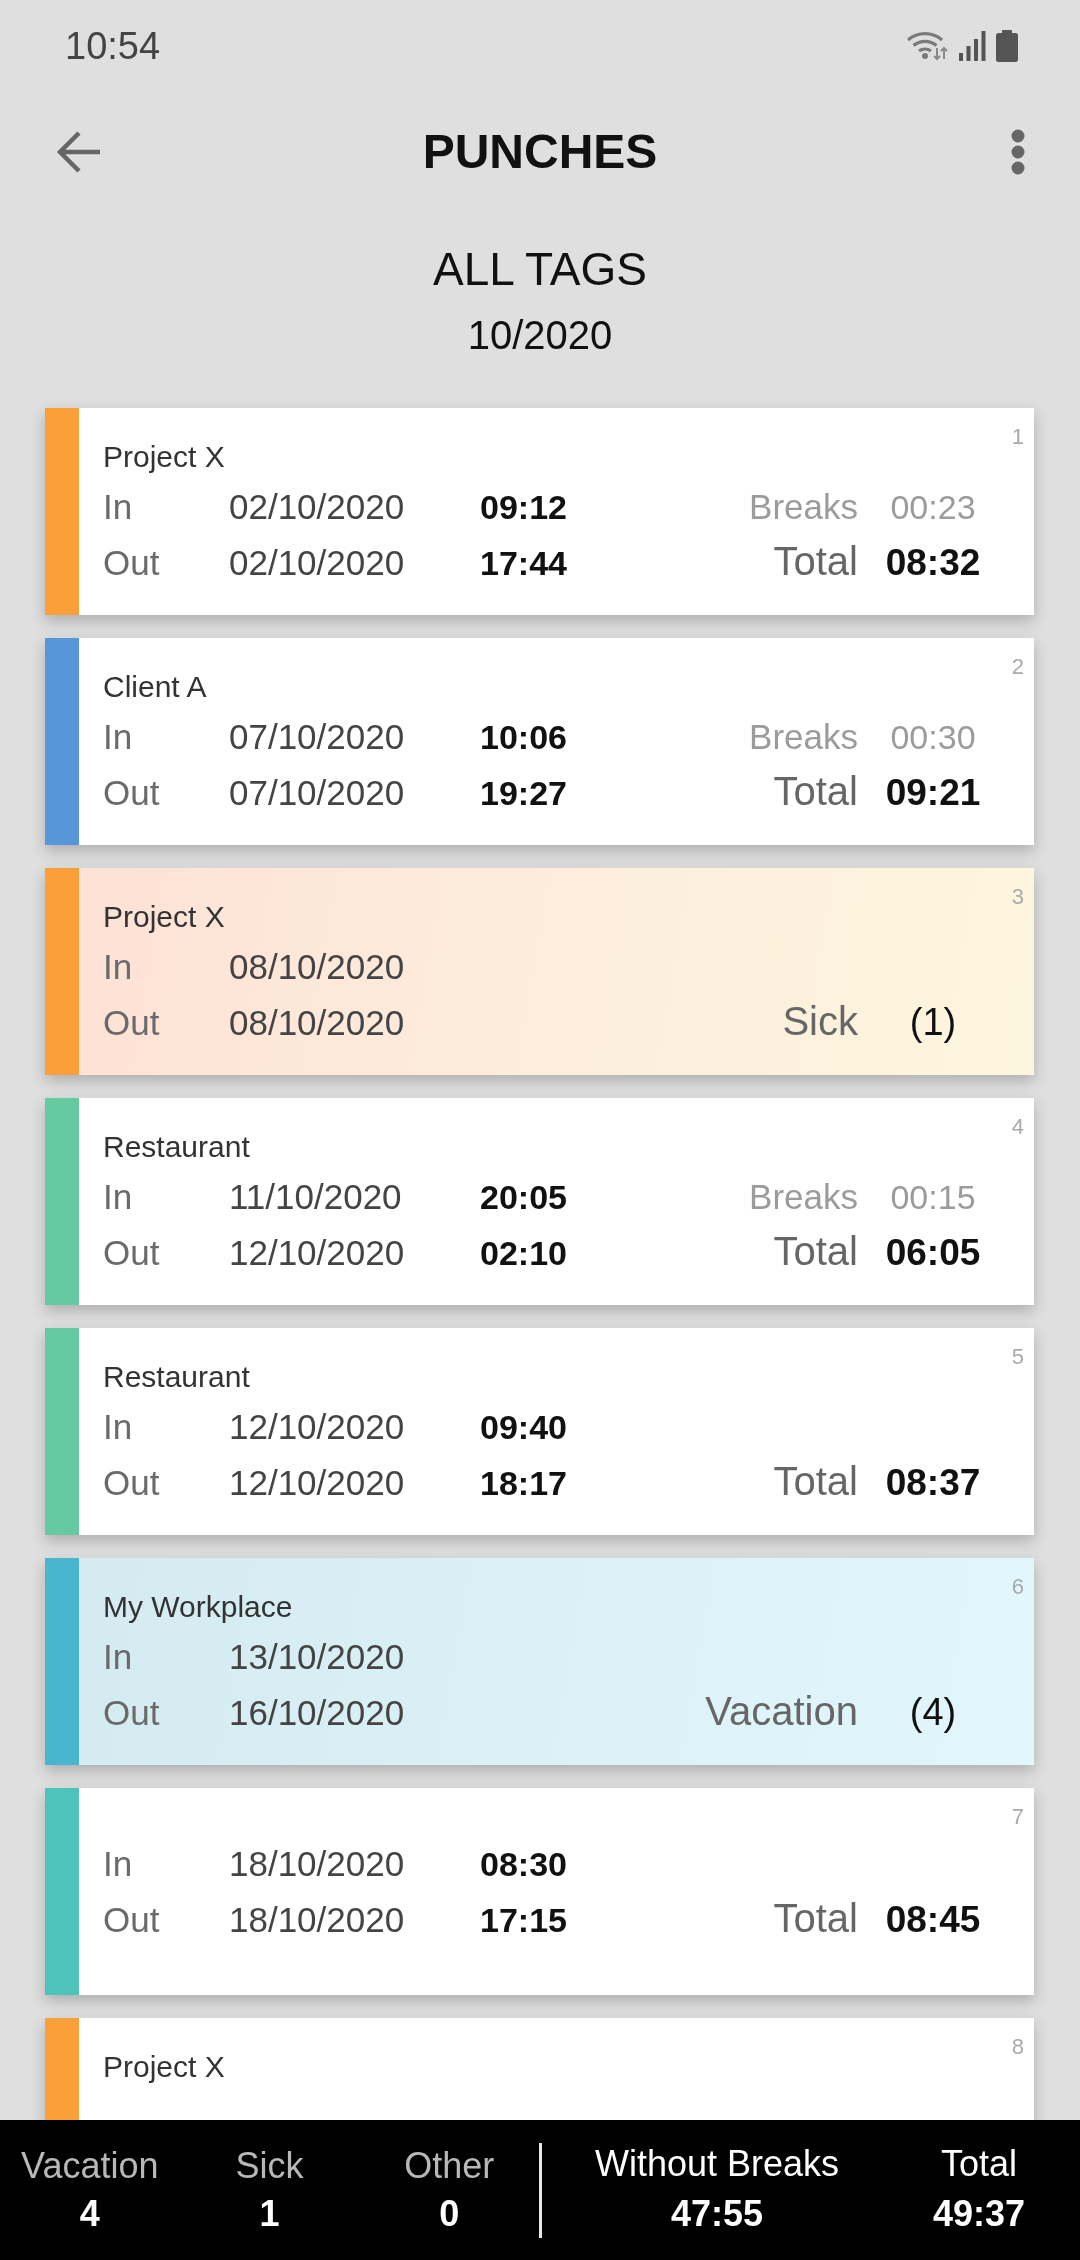  I want to click on card-number: 6, so click(1017, 1587).